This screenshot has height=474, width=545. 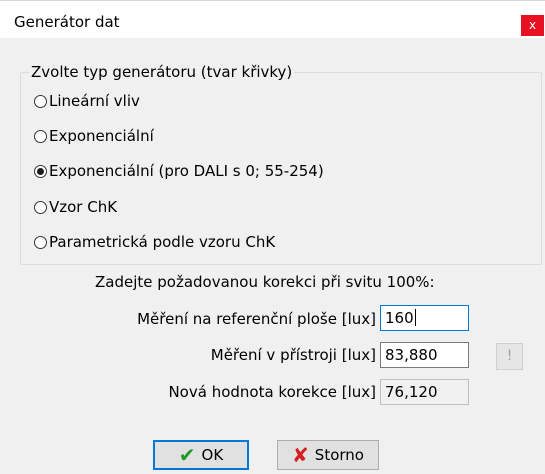 I want to click on device-input: 83,880, so click(x=424, y=355).